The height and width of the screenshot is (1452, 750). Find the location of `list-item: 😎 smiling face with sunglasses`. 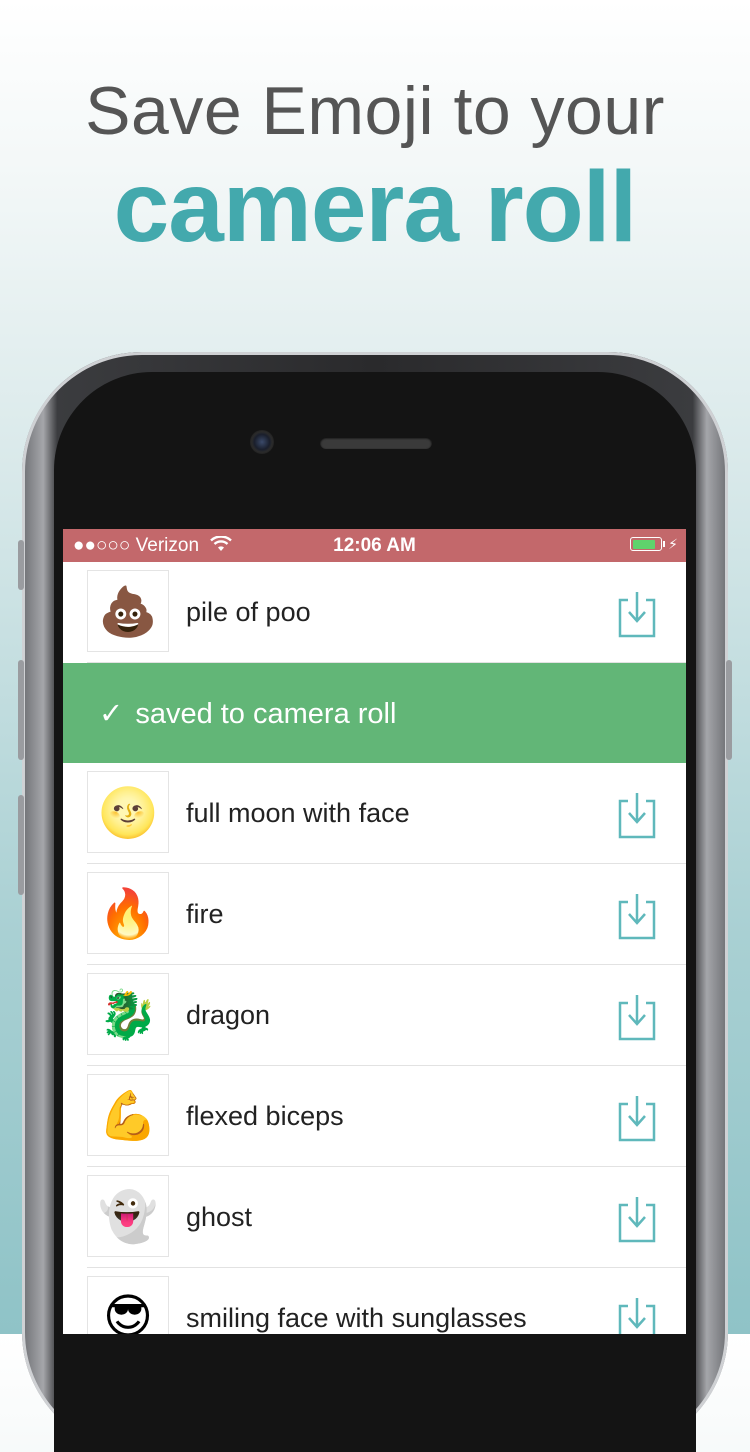

list-item: 😎 smiling face with sunglasses is located at coordinates (386, 1301).